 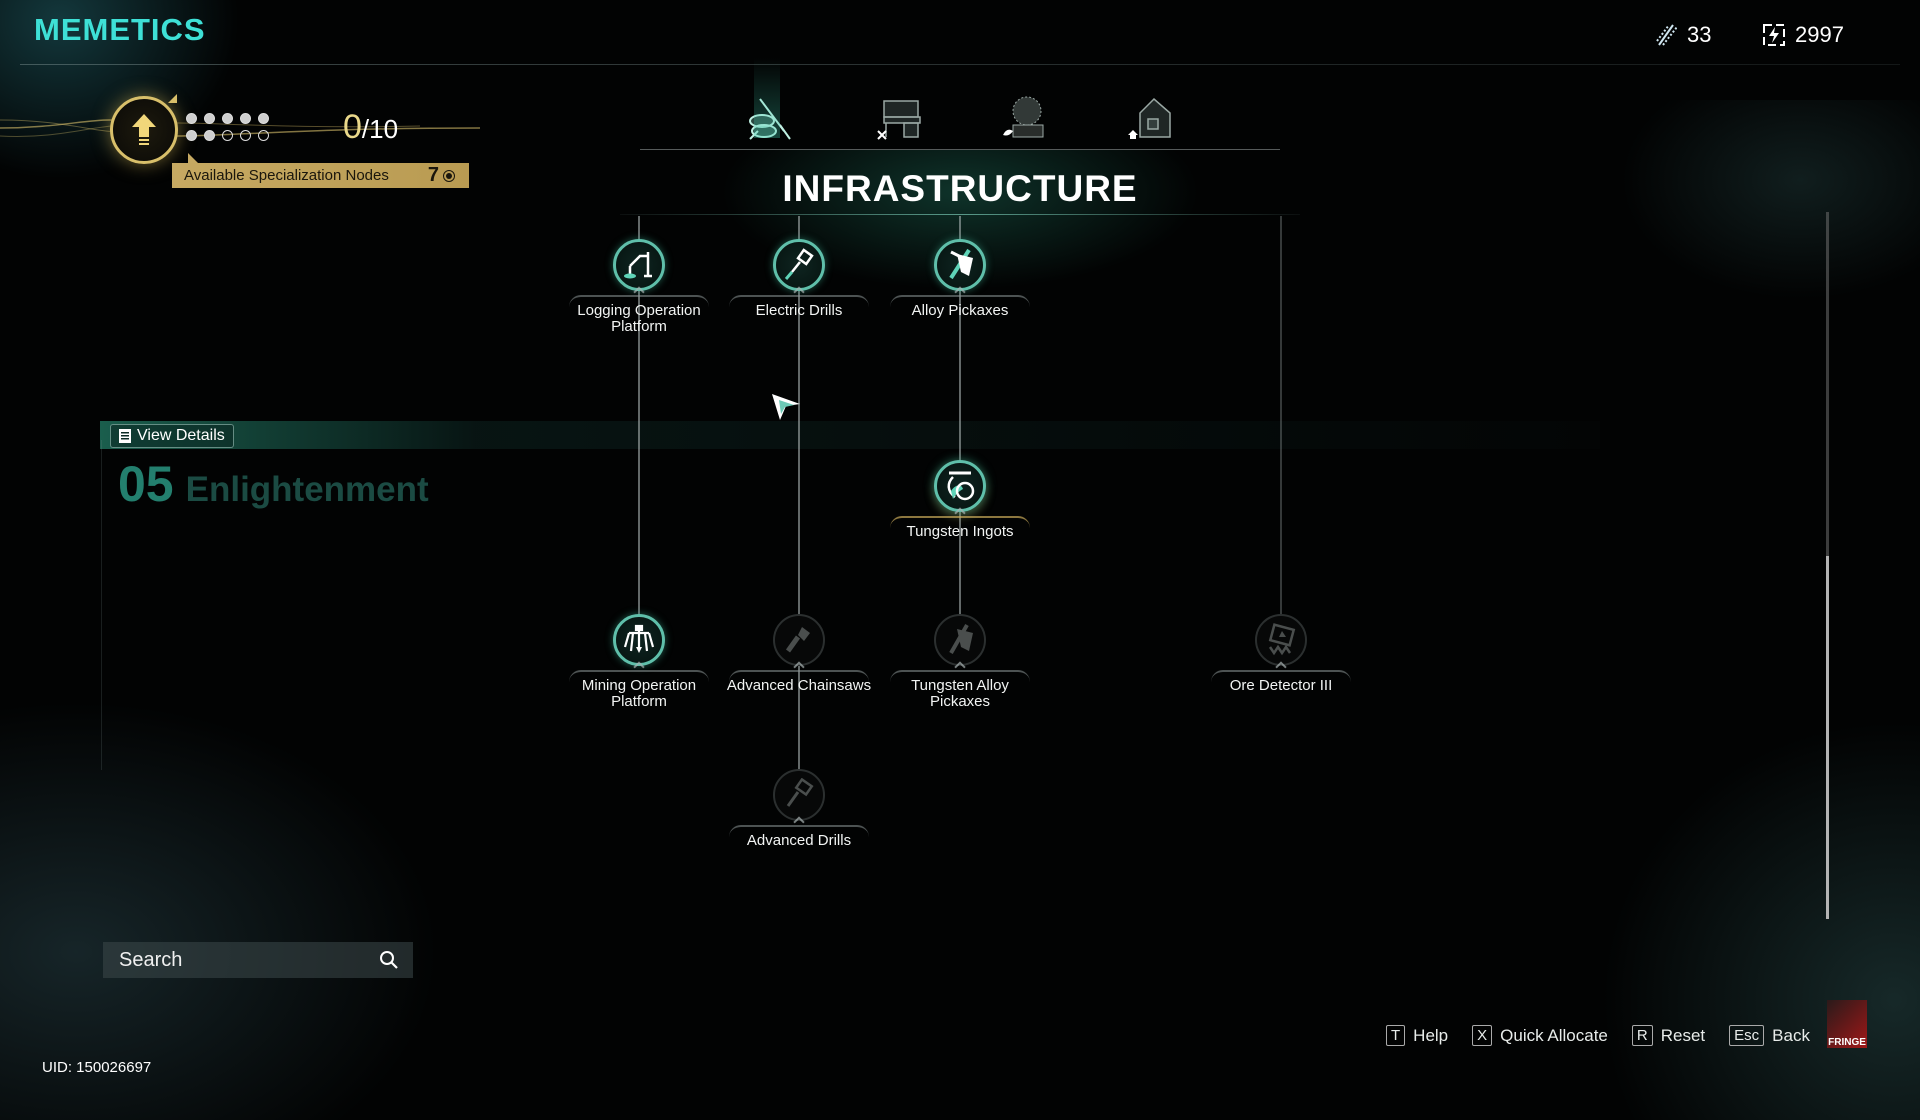 I want to click on tab-workbench, so click(x=900, y=117).